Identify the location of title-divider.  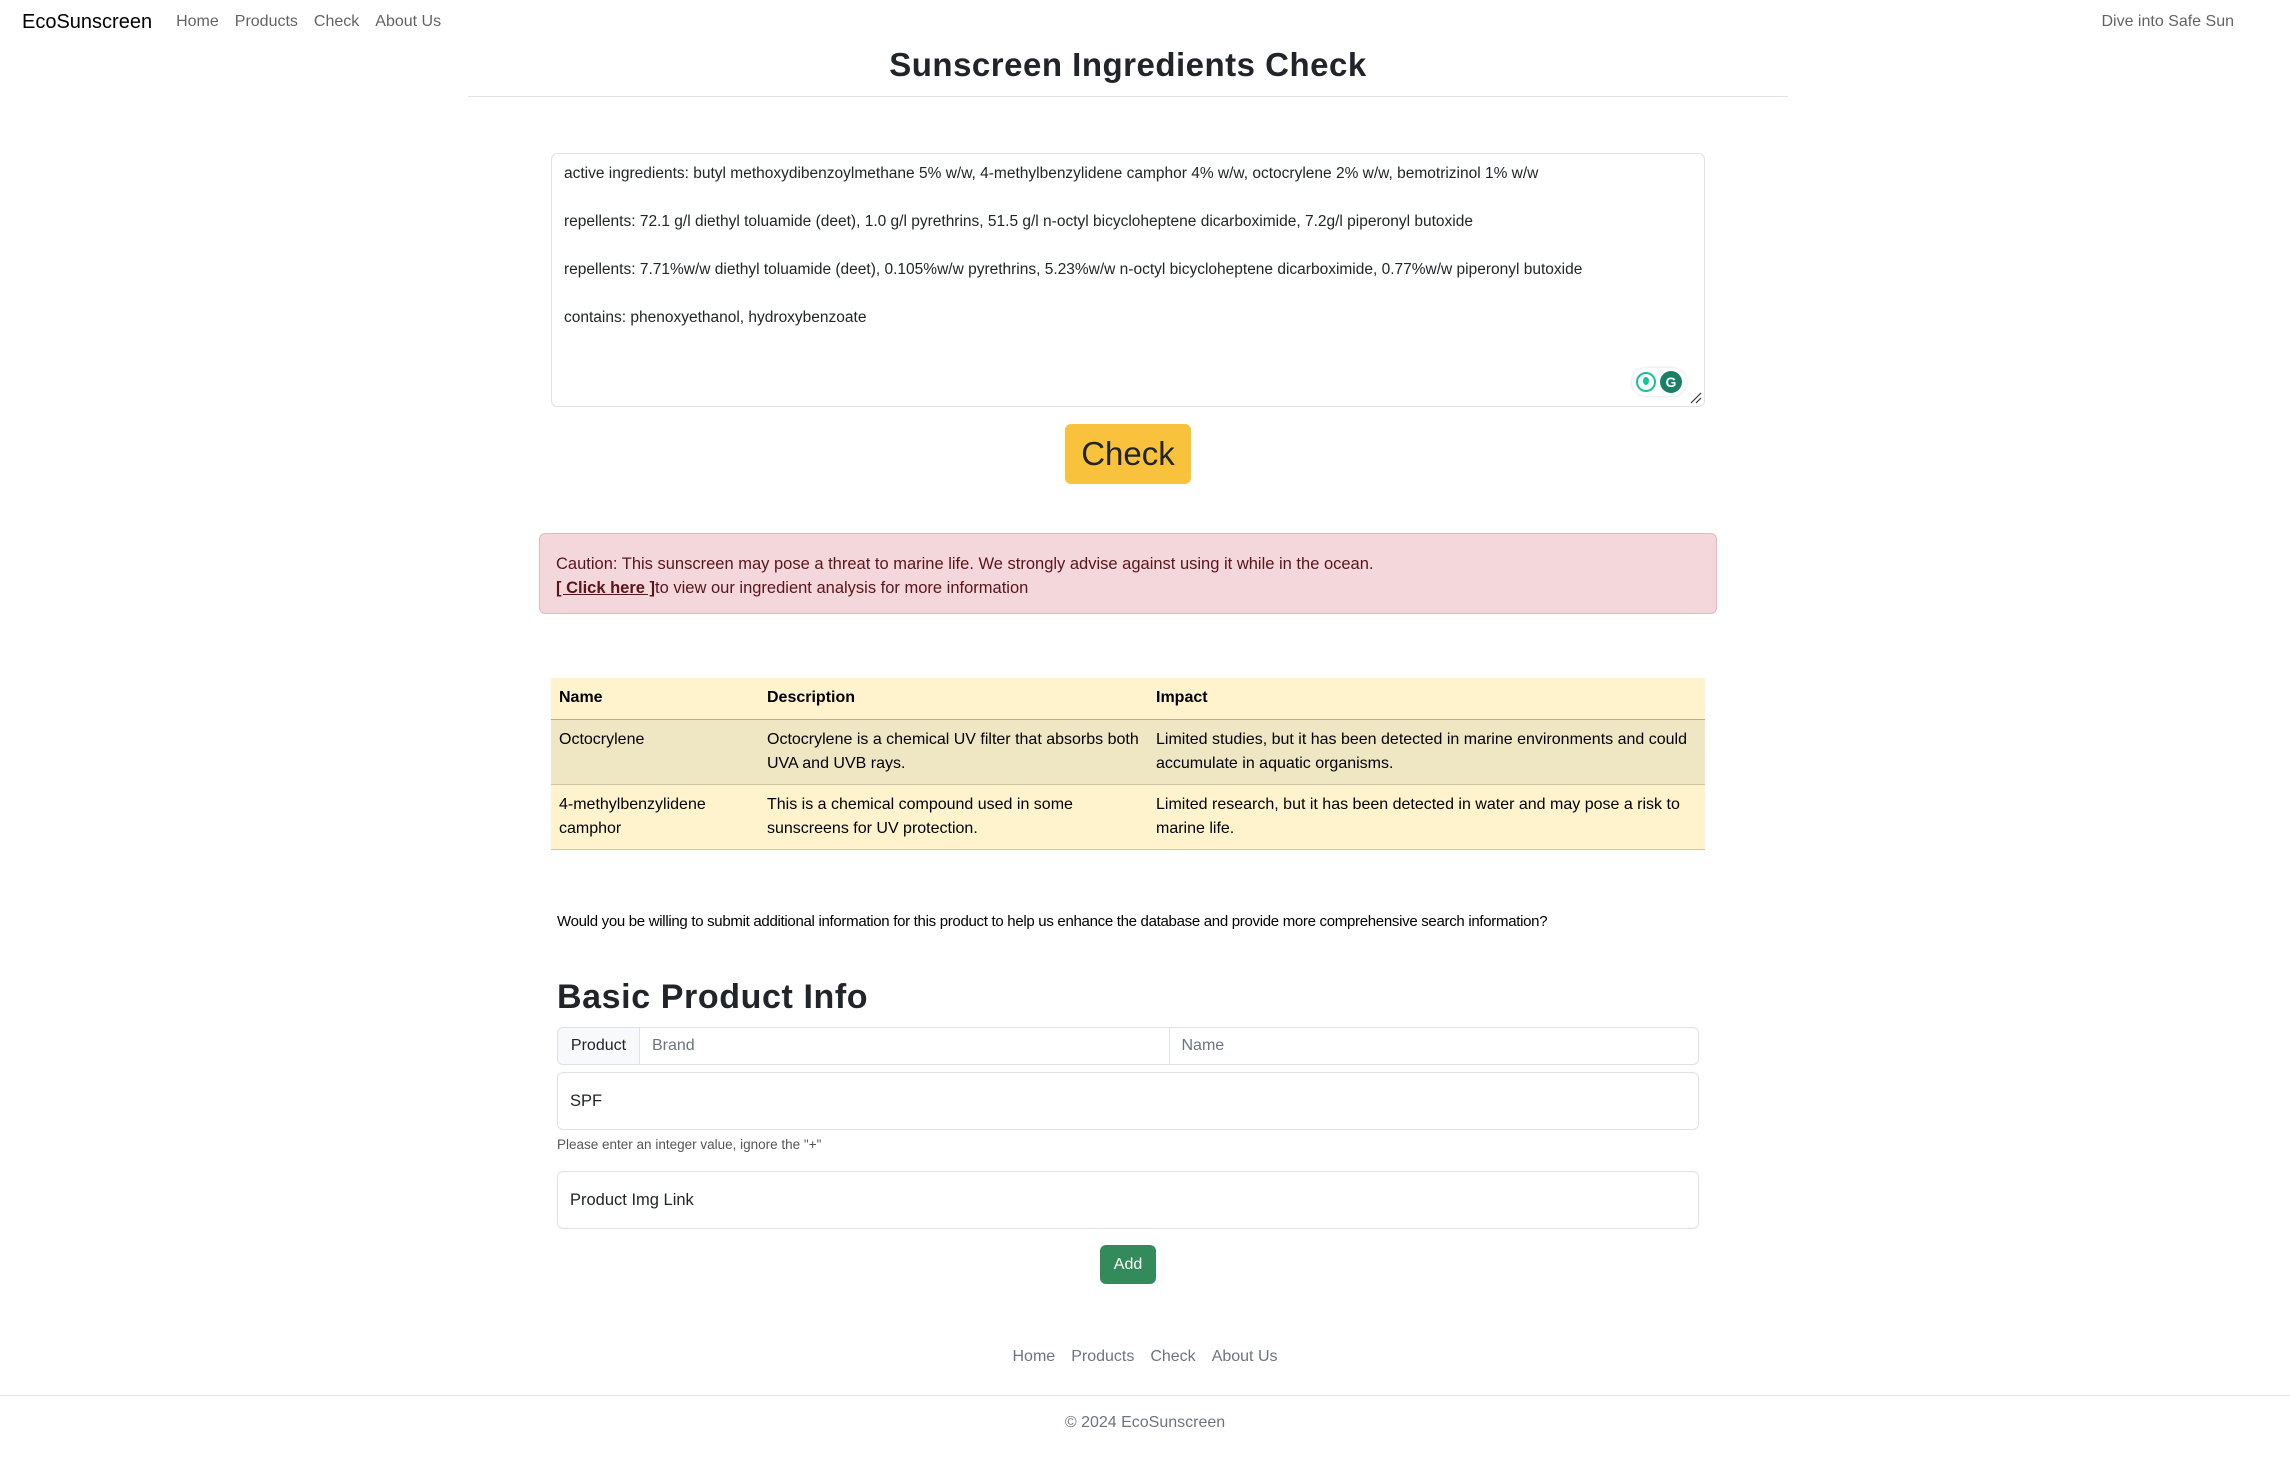
(1128, 96).